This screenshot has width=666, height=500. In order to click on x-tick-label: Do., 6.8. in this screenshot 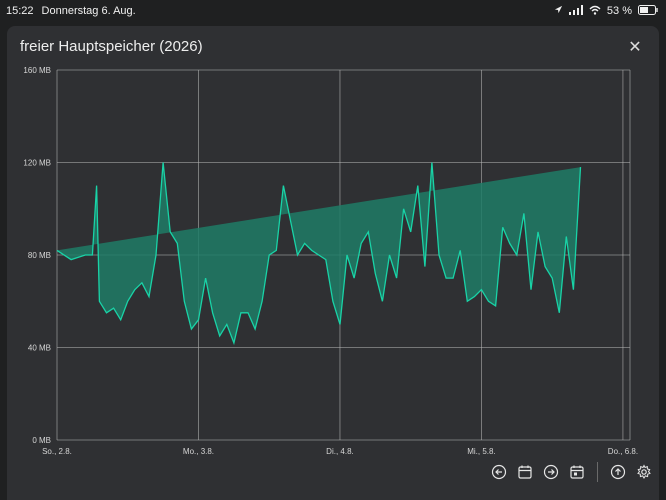, I will do `click(623, 451)`.